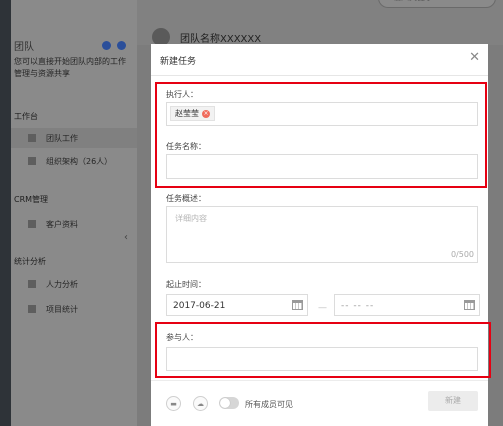 Image resolution: width=503 pixels, height=426 pixels. Describe the element at coordinates (358, 306) in the screenshot. I see `end-date-value: -- -- --` at that location.